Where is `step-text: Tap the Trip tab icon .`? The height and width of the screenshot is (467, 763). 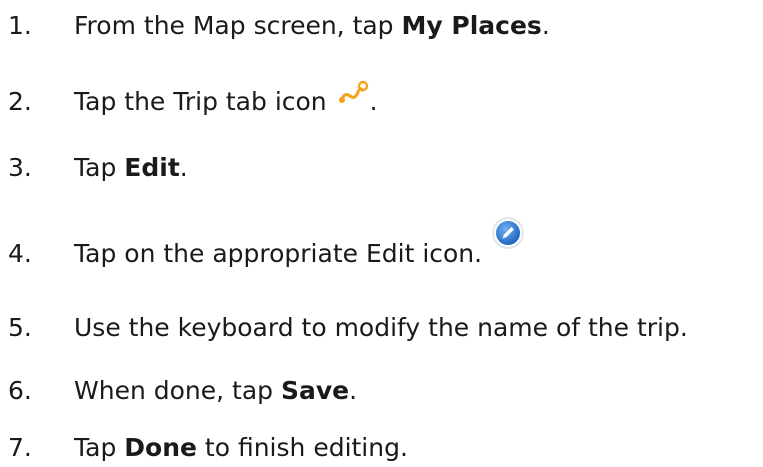 step-text: Tap the Trip tab icon . is located at coordinates (226, 98).